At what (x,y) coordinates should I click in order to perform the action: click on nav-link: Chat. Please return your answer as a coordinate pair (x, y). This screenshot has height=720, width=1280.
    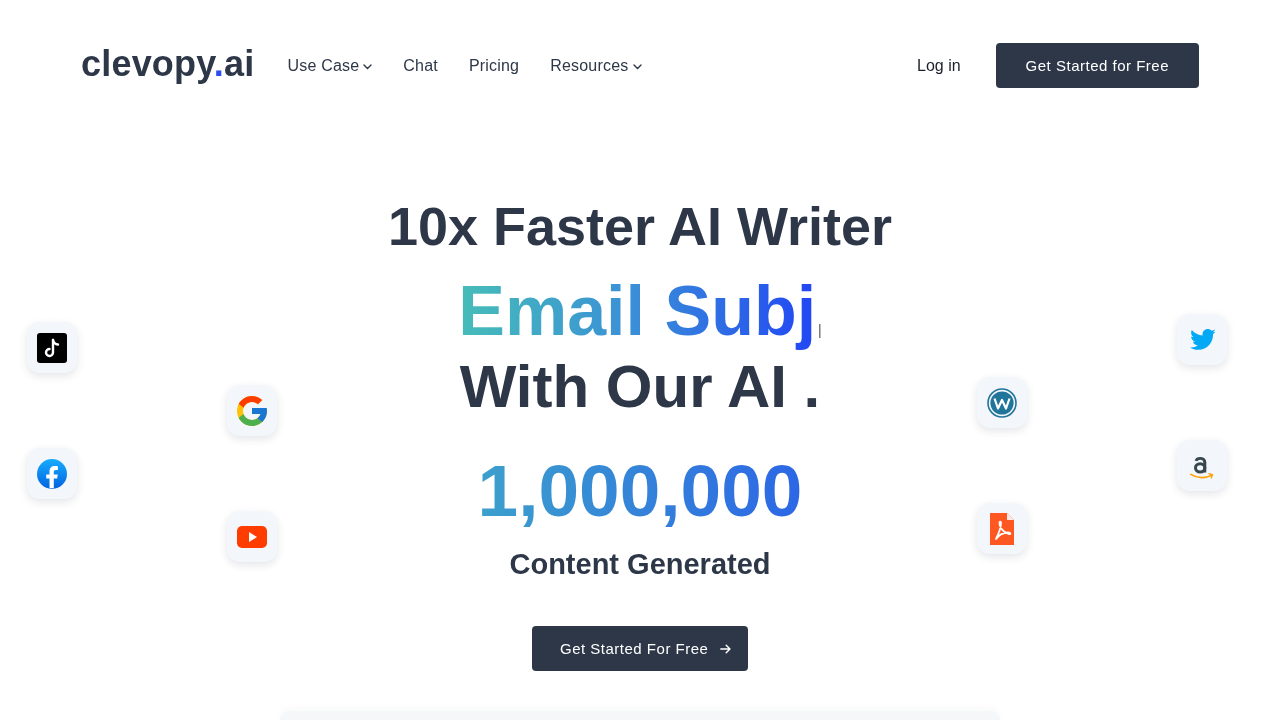
    Looking at the image, I should click on (420, 65).